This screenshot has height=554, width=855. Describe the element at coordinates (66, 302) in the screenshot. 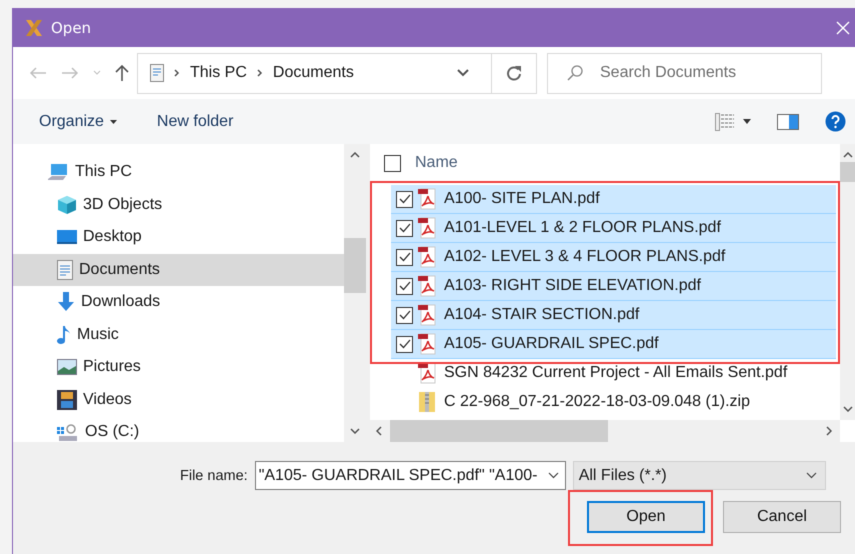

I see `down-arrow-icon` at that location.